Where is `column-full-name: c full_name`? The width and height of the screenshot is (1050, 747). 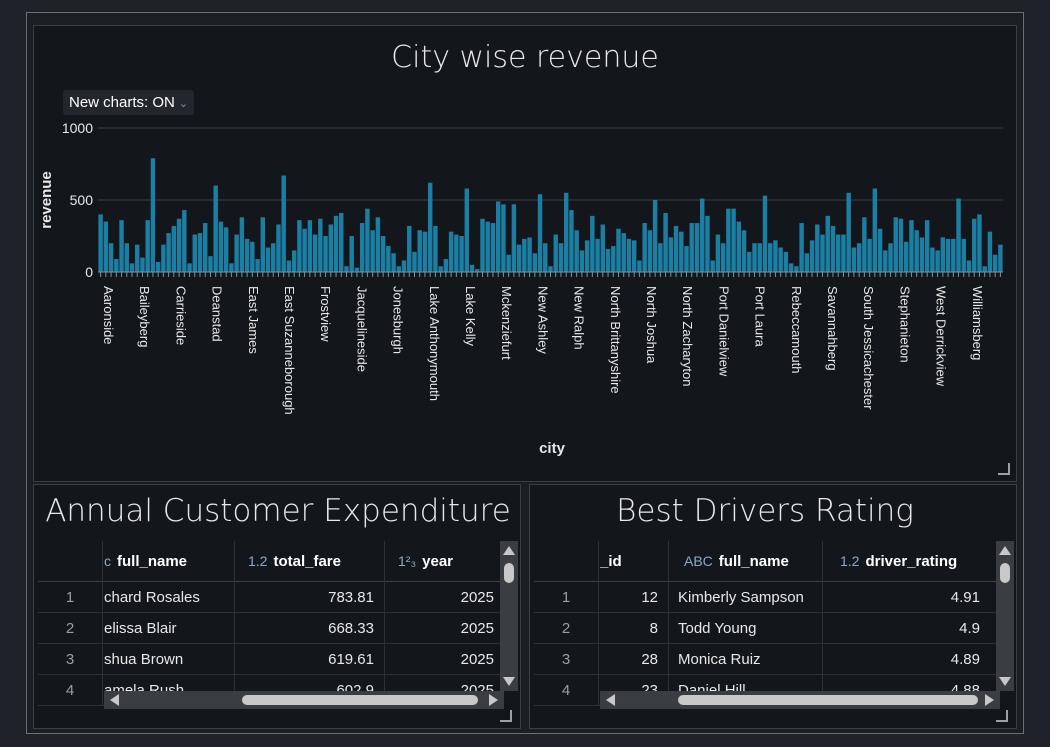
column-full-name: c full_name is located at coordinates (169, 561).